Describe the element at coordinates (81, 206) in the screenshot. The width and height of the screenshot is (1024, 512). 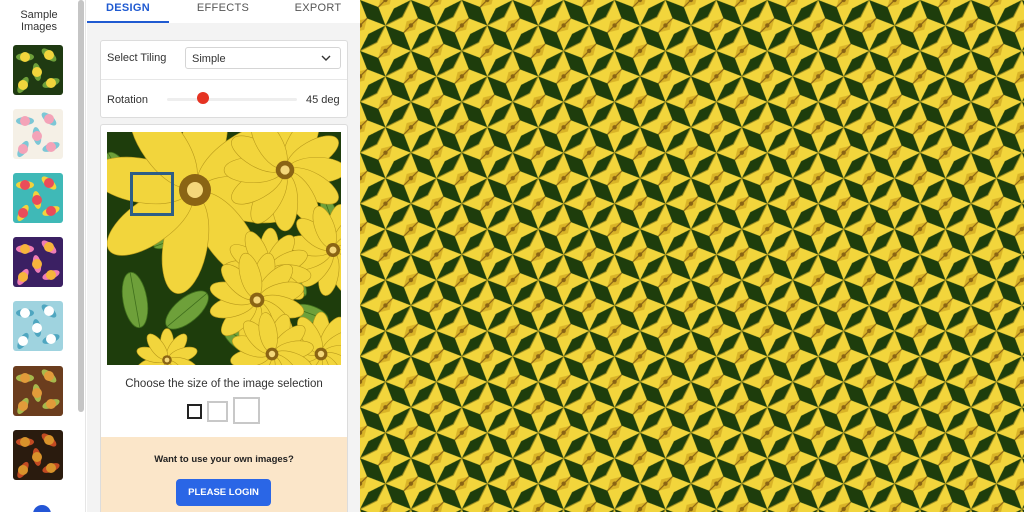
I see `sidebar-scrollbar` at that location.